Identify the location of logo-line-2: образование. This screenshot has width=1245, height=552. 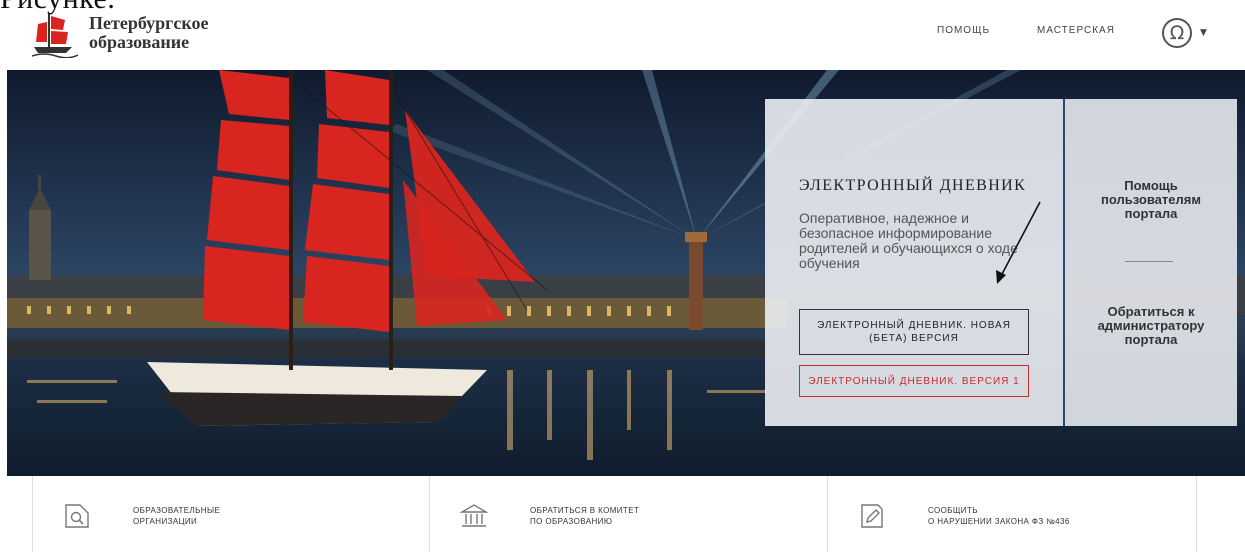
(139, 42).